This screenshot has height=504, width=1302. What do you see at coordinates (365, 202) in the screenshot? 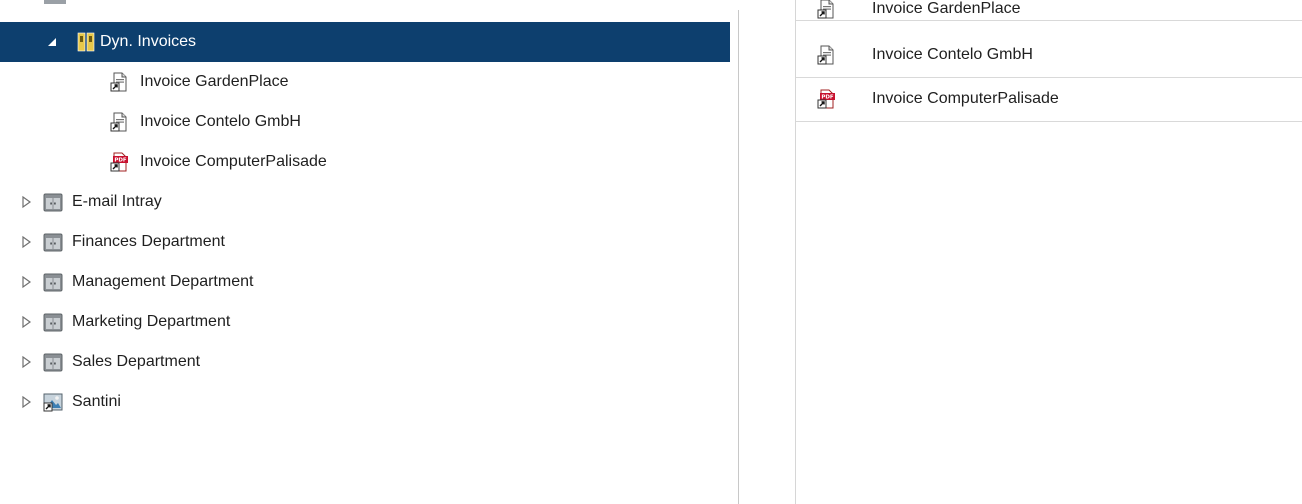
I see `tree-item-email-intray: E-mail Intray` at bounding box center [365, 202].